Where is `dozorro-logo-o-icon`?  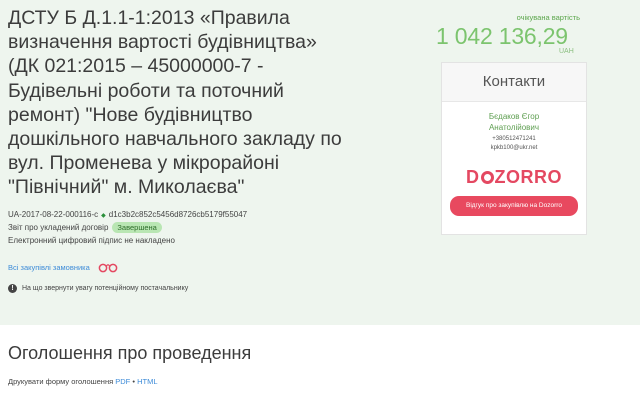 dozorro-logo-o-icon is located at coordinates (487, 177).